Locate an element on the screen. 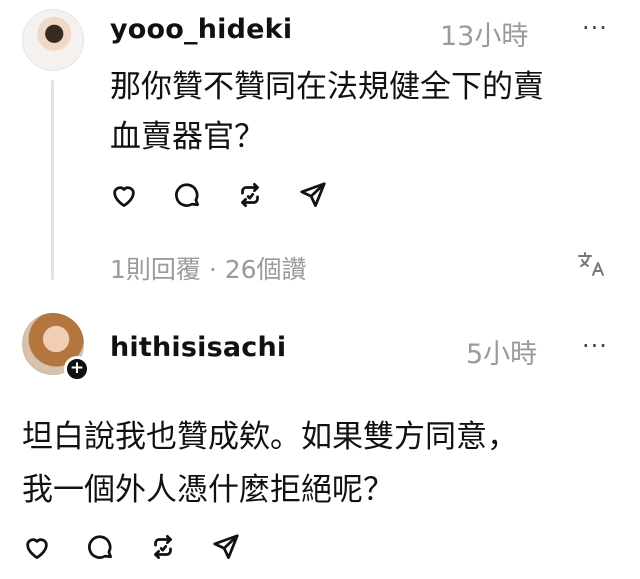  post1-text-line1: 那你贊不贊同在法規健全下的賣 is located at coordinates (327, 87).